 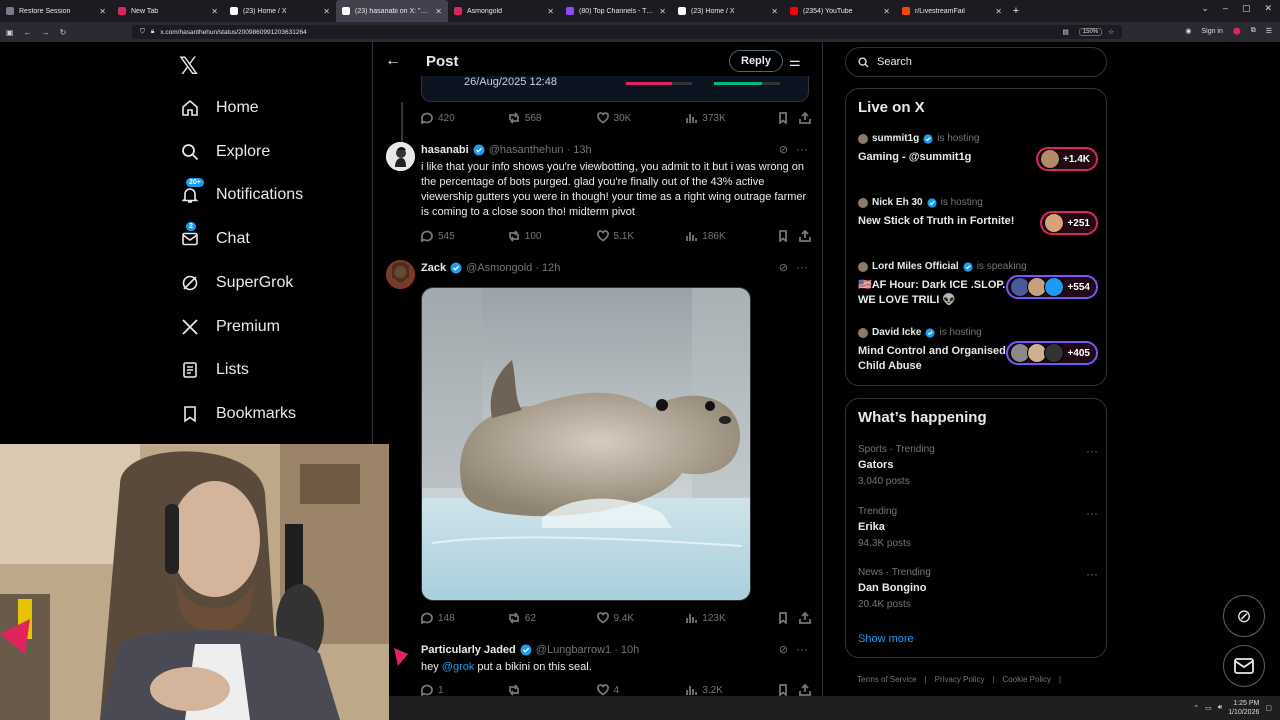 I want to click on browser-tab: Asmongold ✕, so click(x=504, y=11).